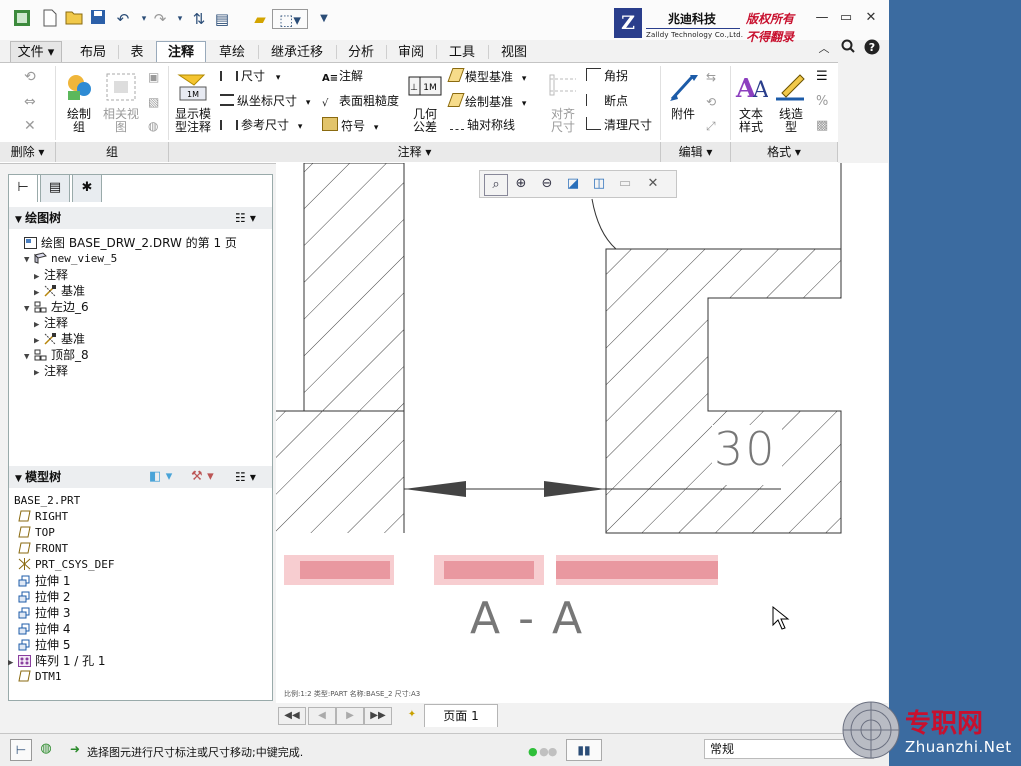 The image size is (1021, 766). I want to click on zoom-in-icon: ⊕, so click(521, 184).